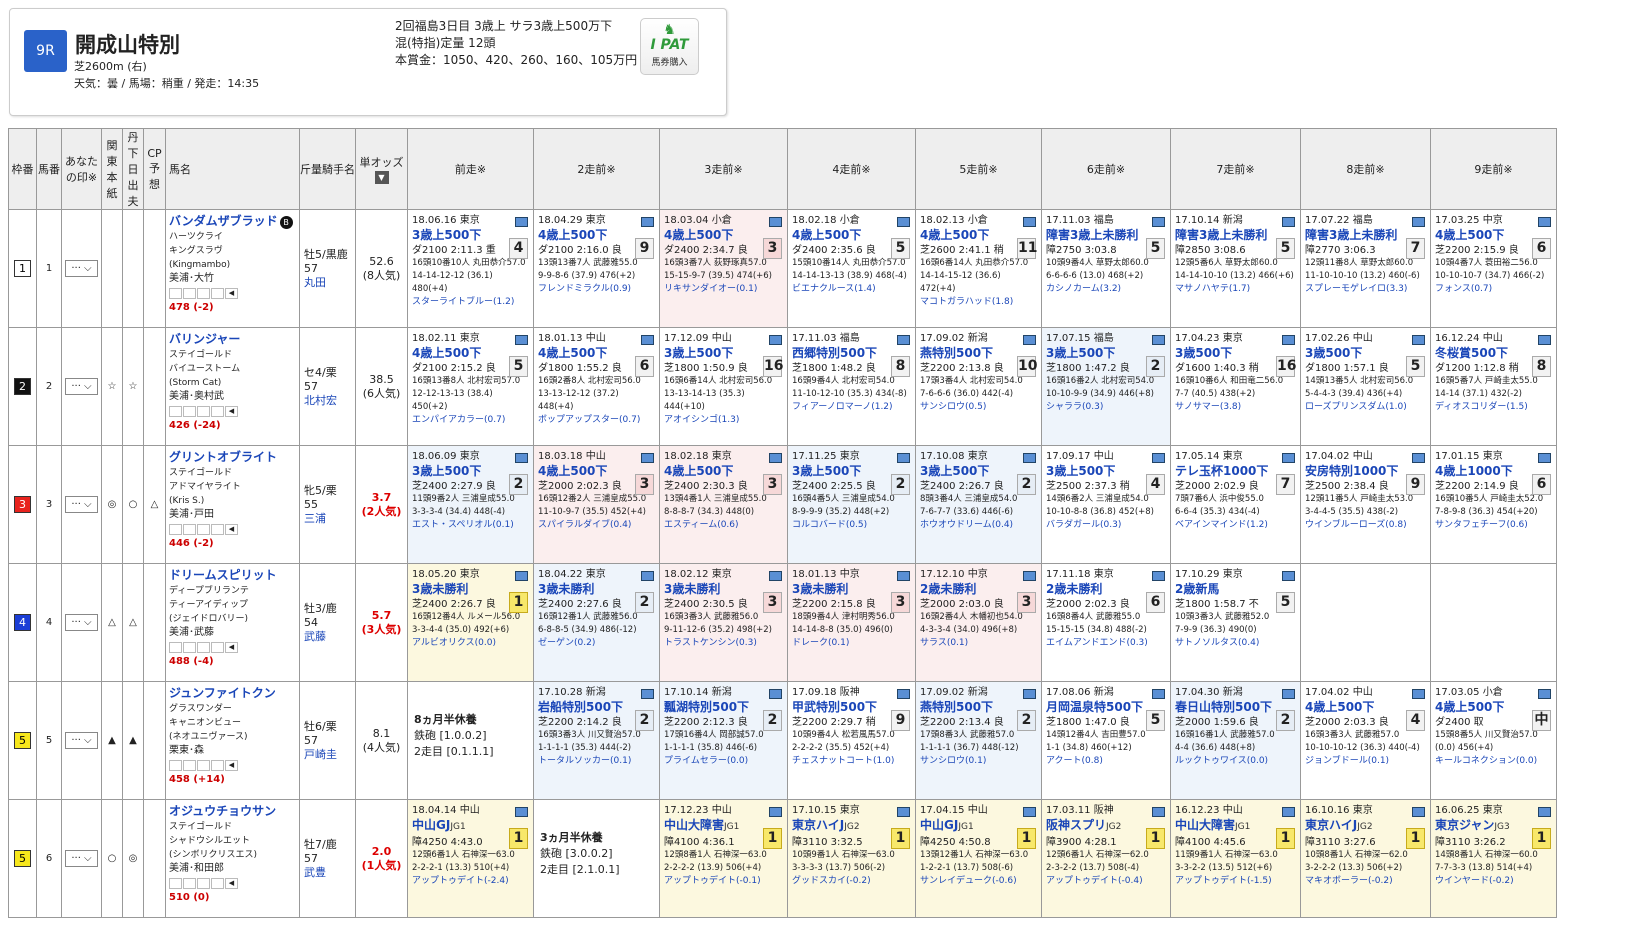  What do you see at coordinates (1365, 881) in the screenshot?
I see `winner-link: マキオボーラー(-0.2)` at bounding box center [1365, 881].